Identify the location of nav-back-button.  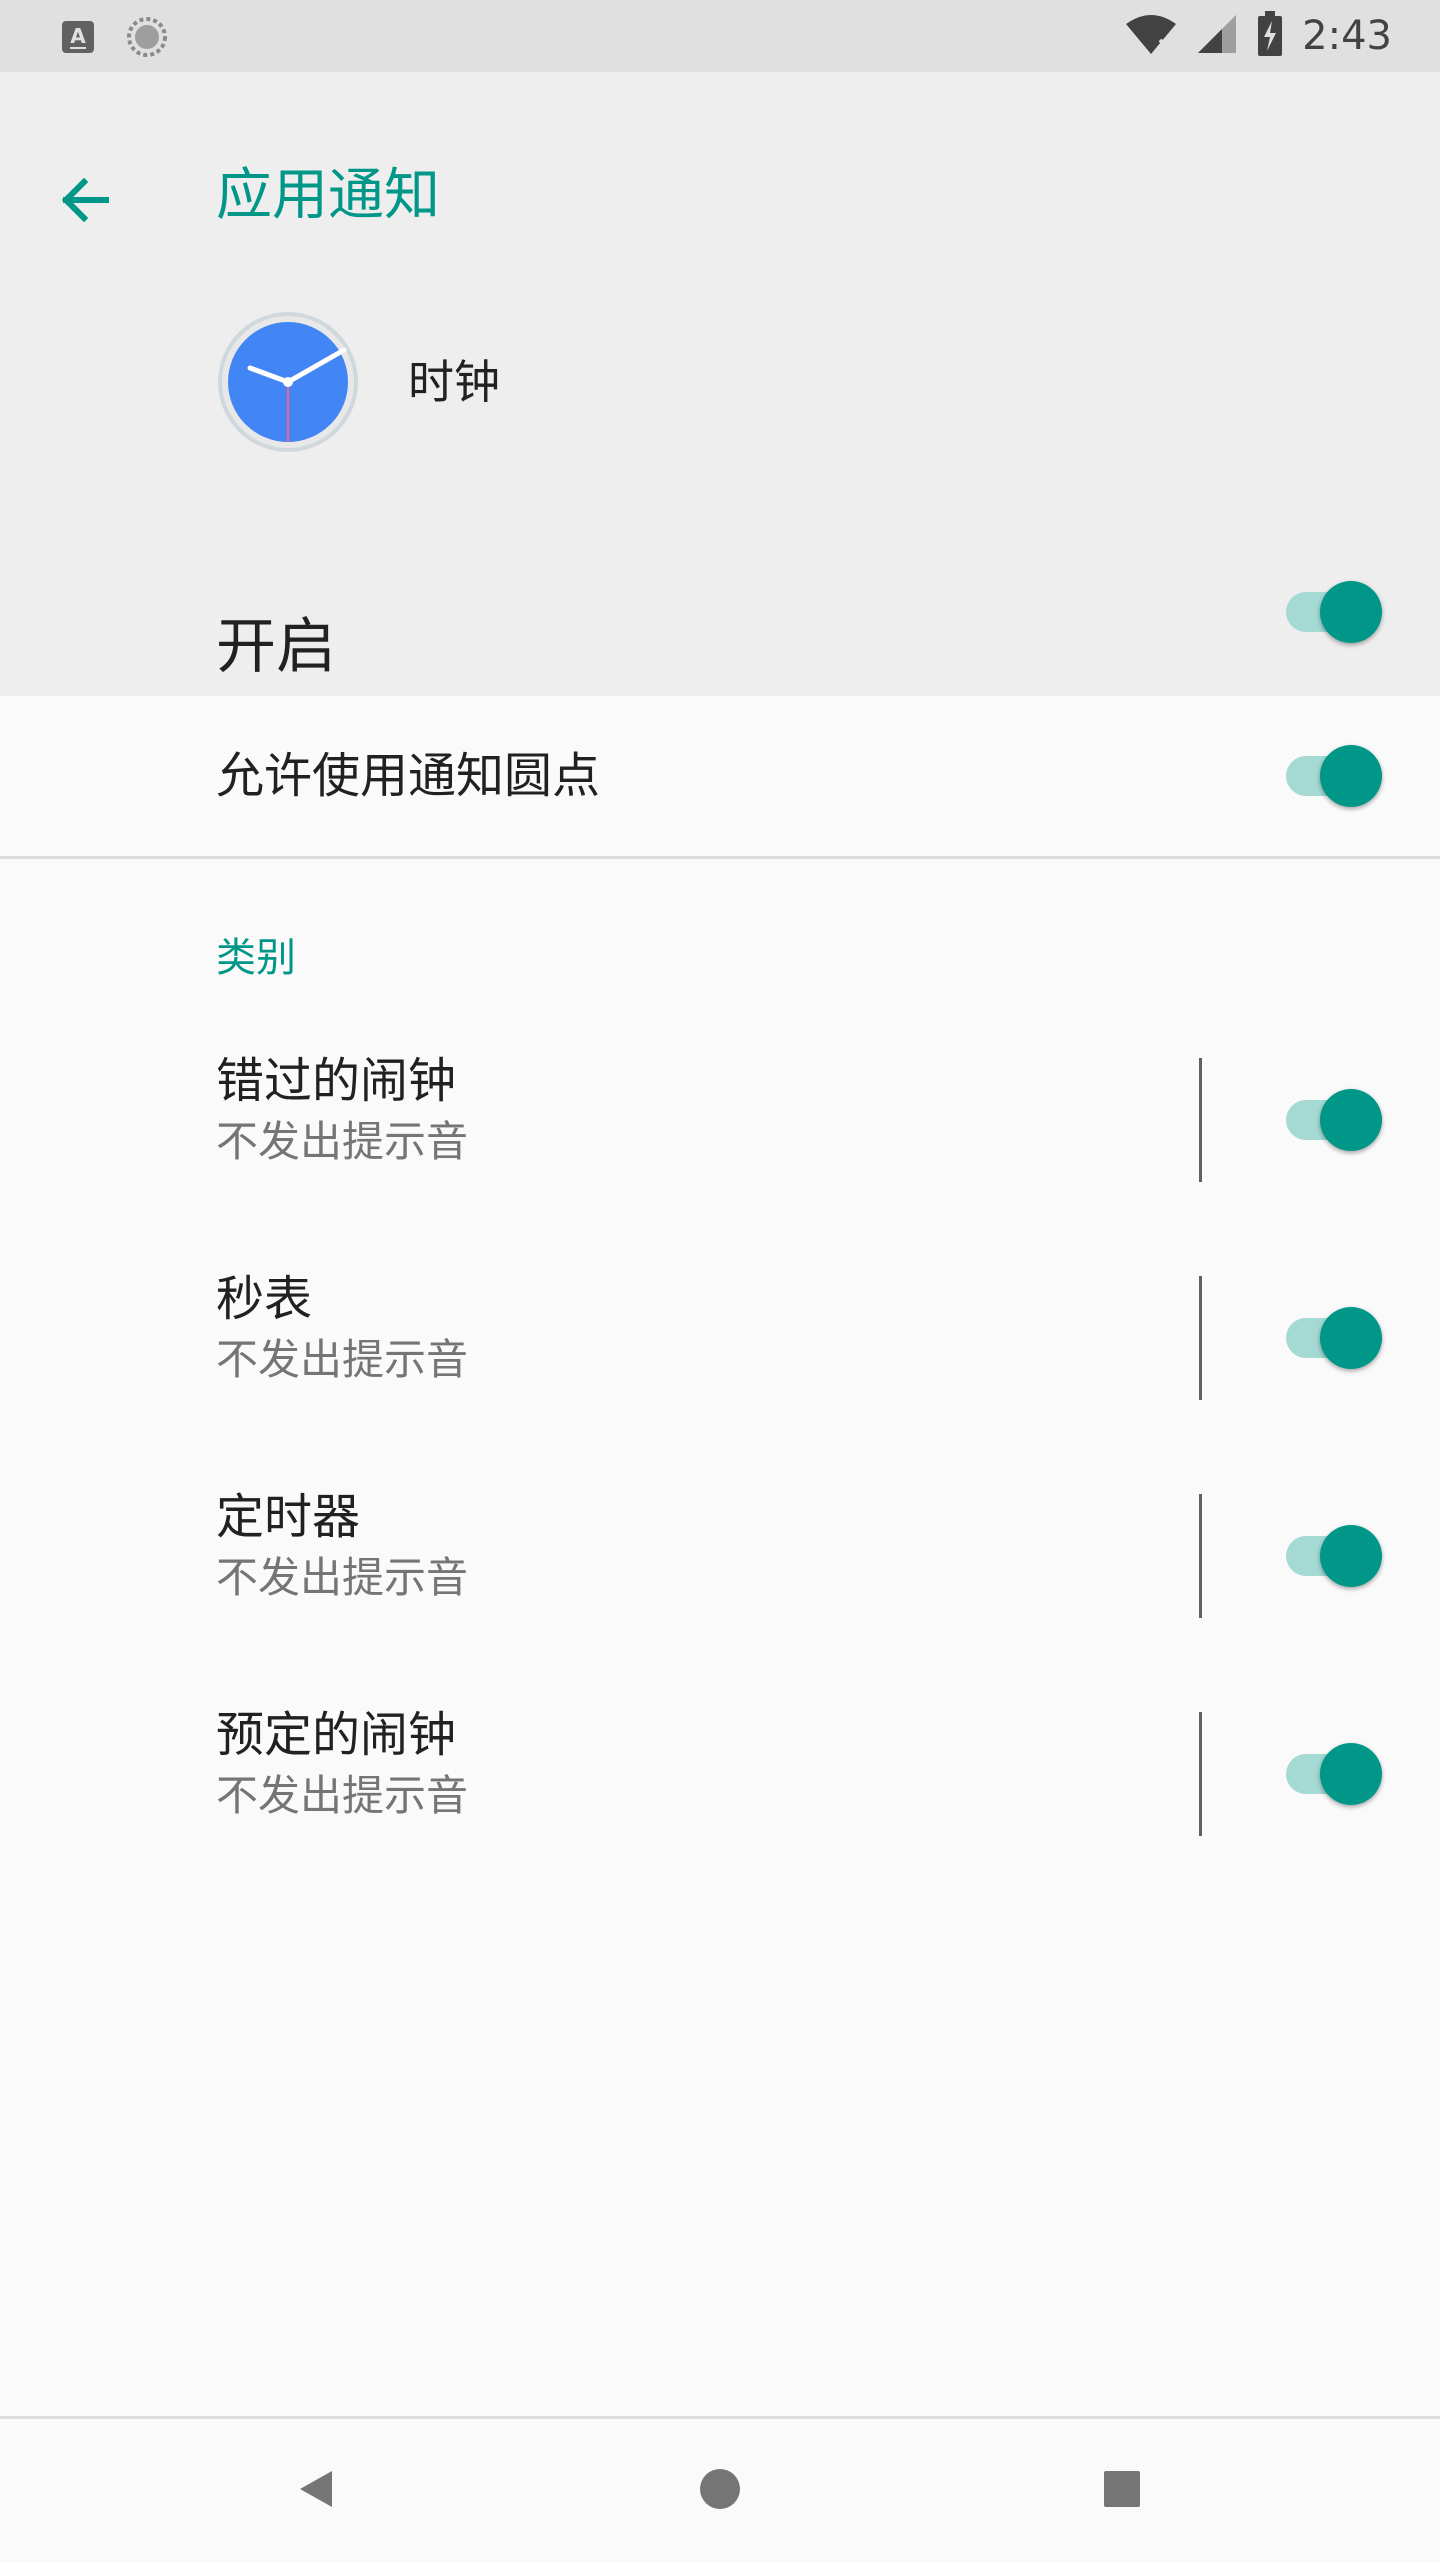
(316, 2491).